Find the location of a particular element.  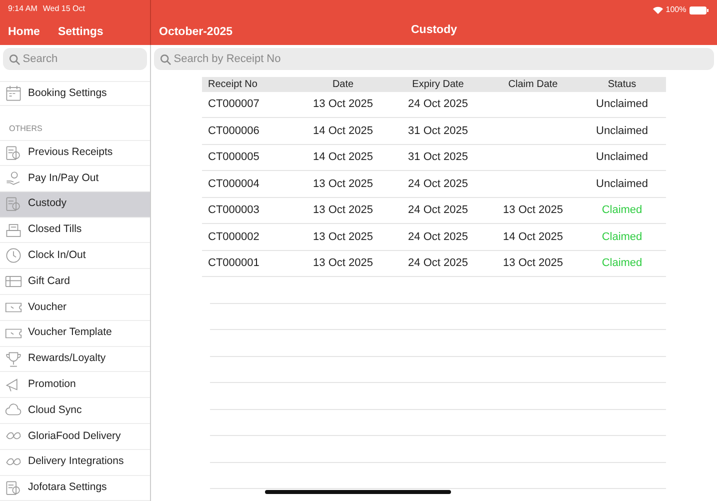

settings-link: Settings is located at coordinates (81, 33).